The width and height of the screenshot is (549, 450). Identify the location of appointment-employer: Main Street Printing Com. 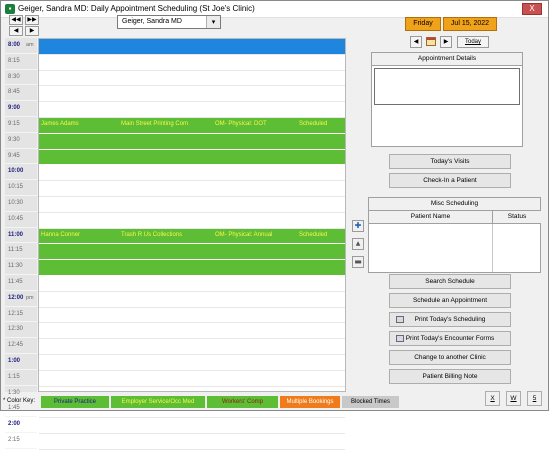
(155, 124).